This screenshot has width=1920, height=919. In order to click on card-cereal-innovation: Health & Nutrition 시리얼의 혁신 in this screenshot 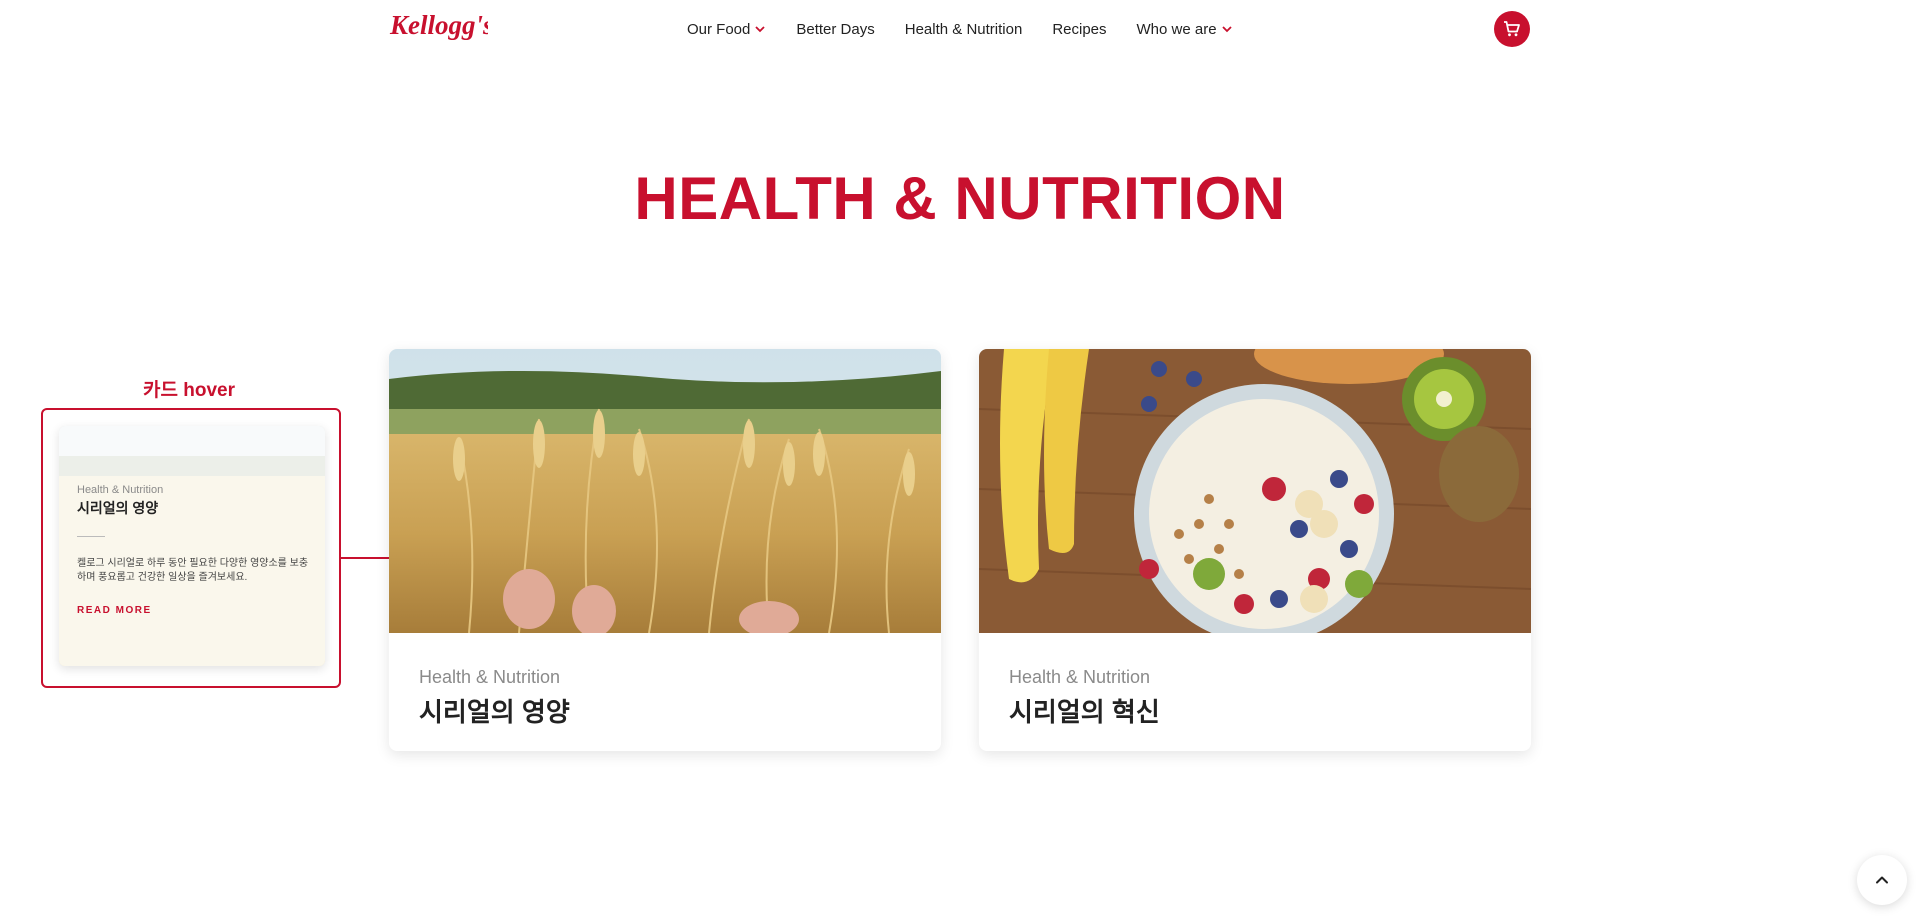, I will do `click(1255, 550)`.